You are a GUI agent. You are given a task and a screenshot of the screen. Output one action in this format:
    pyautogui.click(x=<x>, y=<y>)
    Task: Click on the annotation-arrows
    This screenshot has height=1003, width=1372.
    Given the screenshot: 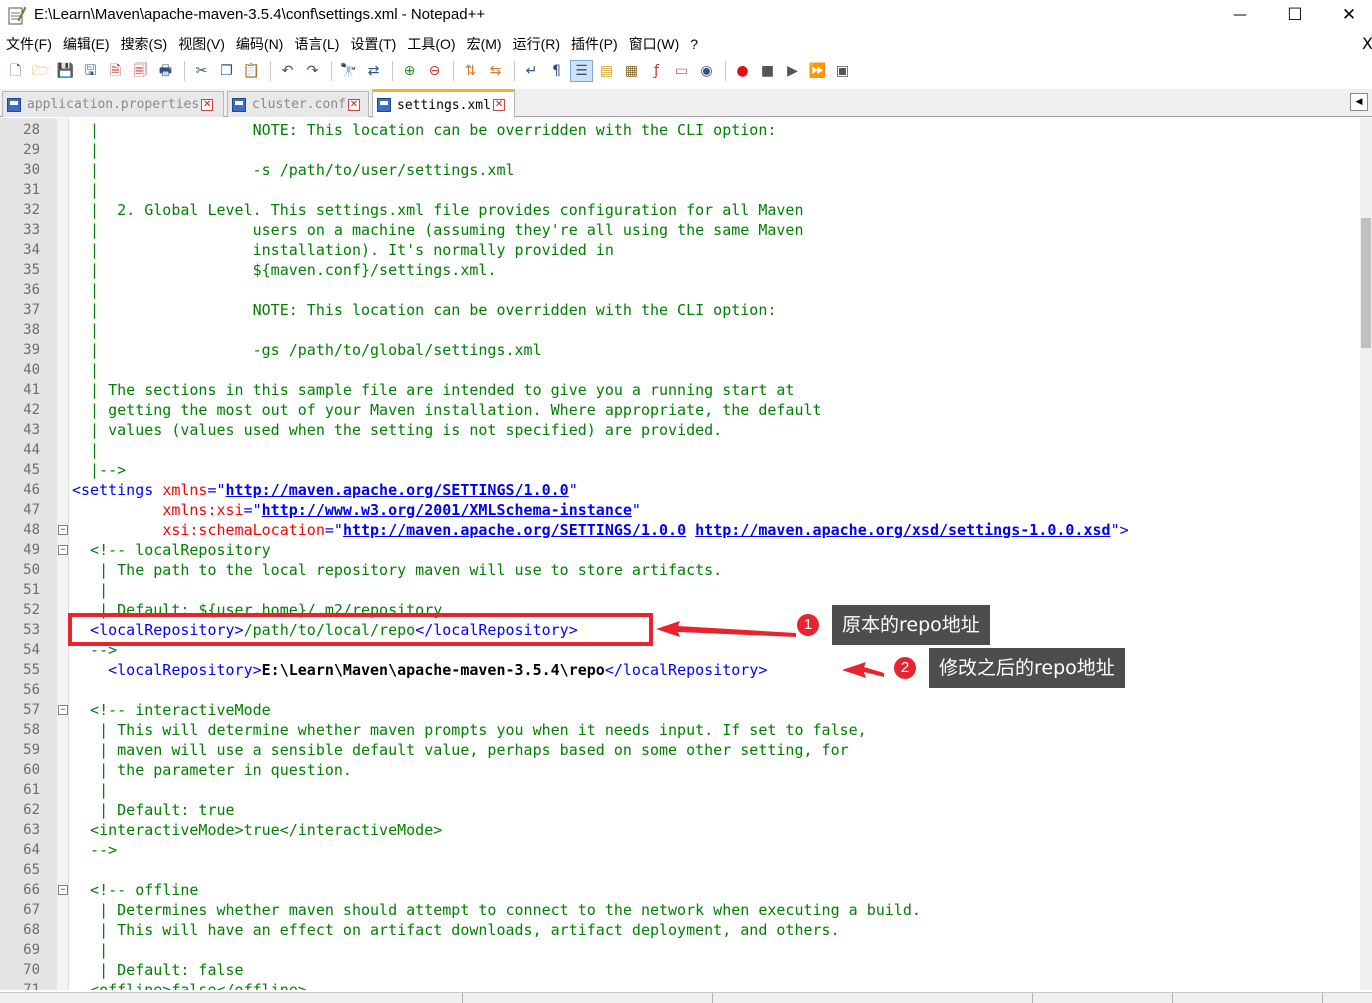 What is the action you would take?
    pyautogui.click(x=770, y=649)
    